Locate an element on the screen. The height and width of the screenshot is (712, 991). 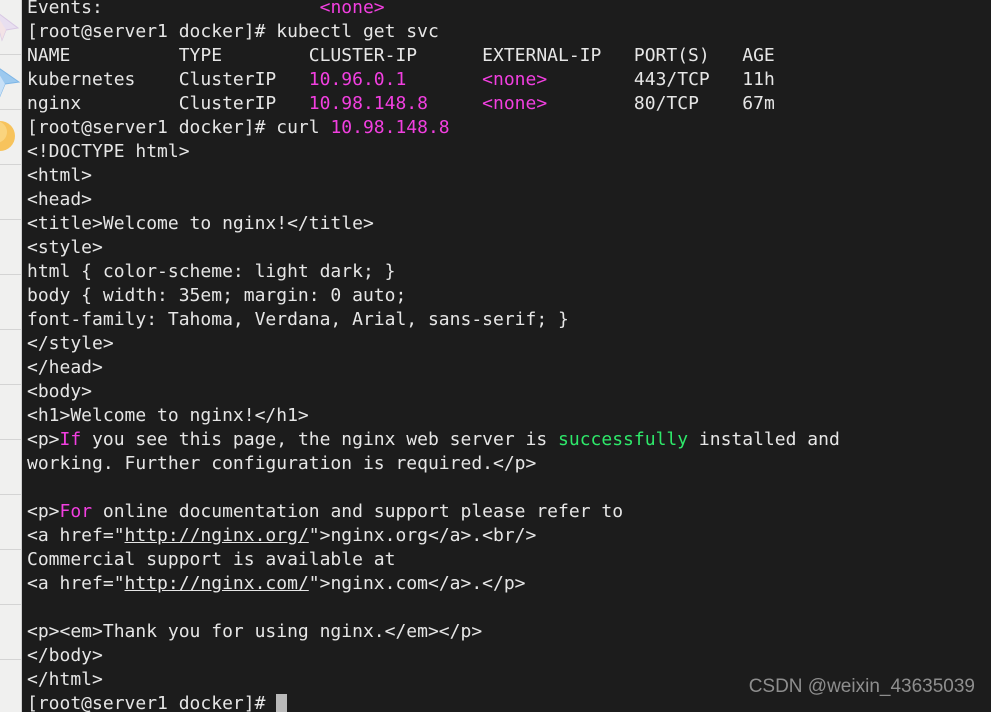
text-span: ">nginx.com</a>.</p> is located at coordinates (417, 583).